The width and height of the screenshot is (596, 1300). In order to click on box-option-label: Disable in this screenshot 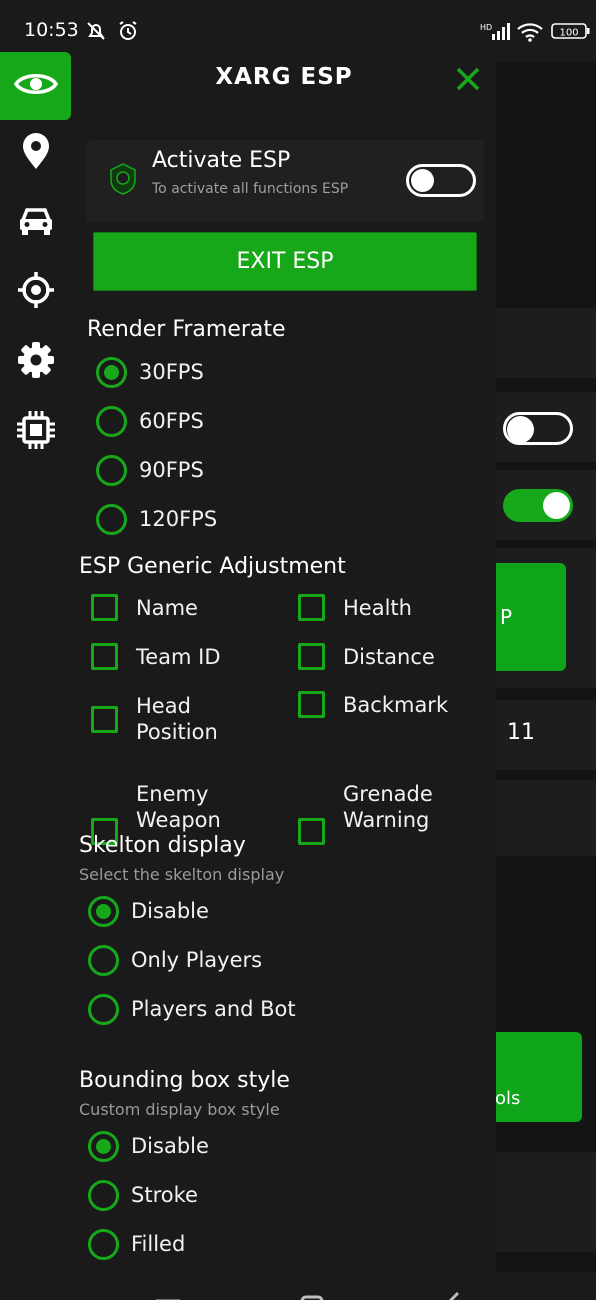, I will do `click(170, 1146)`.